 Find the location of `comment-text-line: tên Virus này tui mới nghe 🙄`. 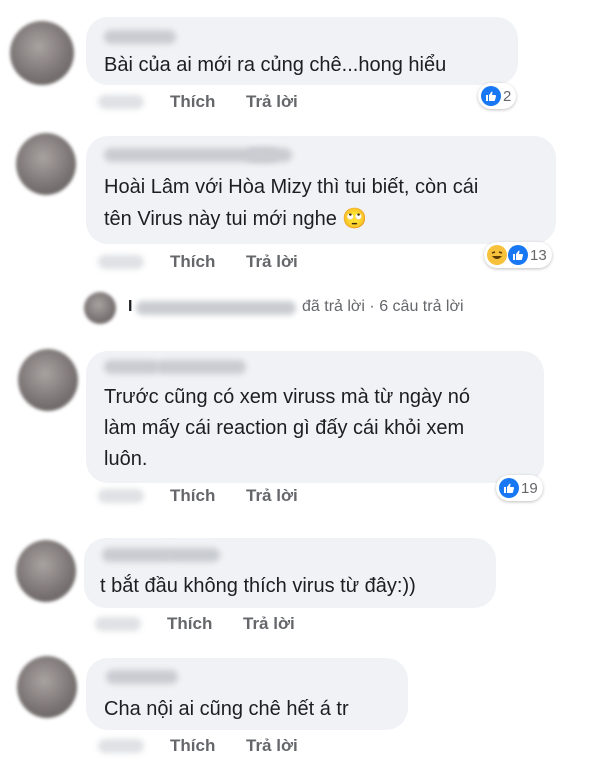

comment-text-line: tên Virus này tui mới nghe 🙄 is located at coordinates (236, 219).